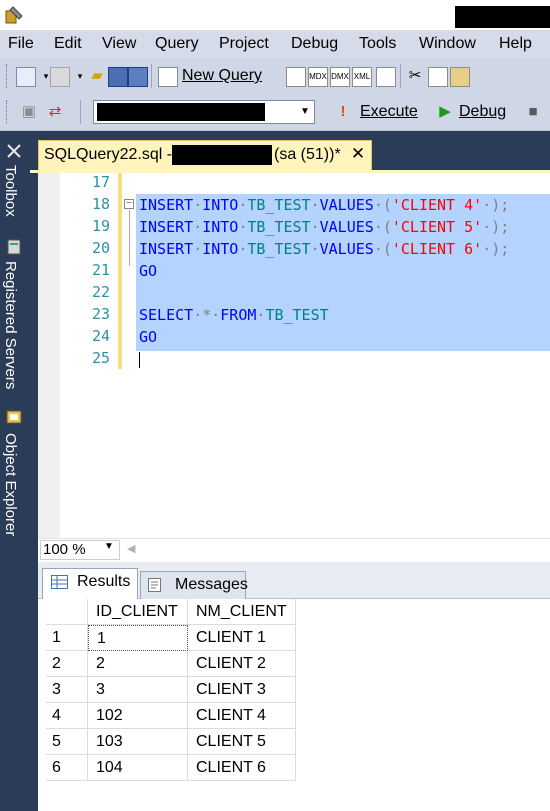 This screenshot has width=550, height=811. What do you see at coordinates (138, 77) in the screenshot?
I see `save-all-icon` at bounding box center [138, 77].